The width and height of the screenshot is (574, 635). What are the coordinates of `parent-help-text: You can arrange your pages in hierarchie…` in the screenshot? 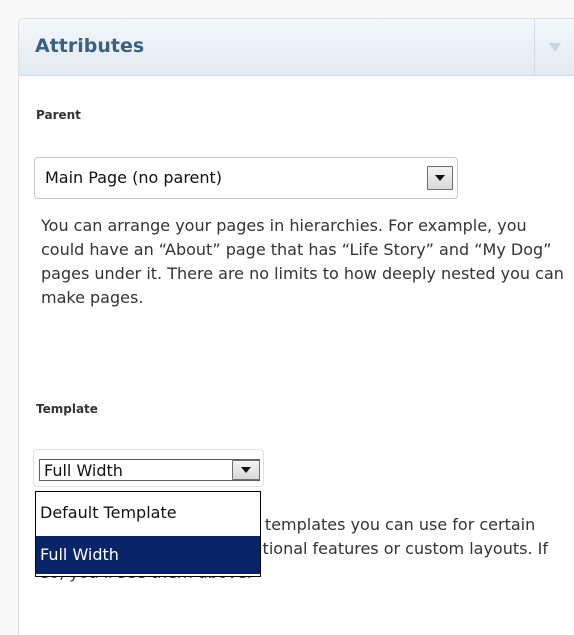 It's located at (302, 261).